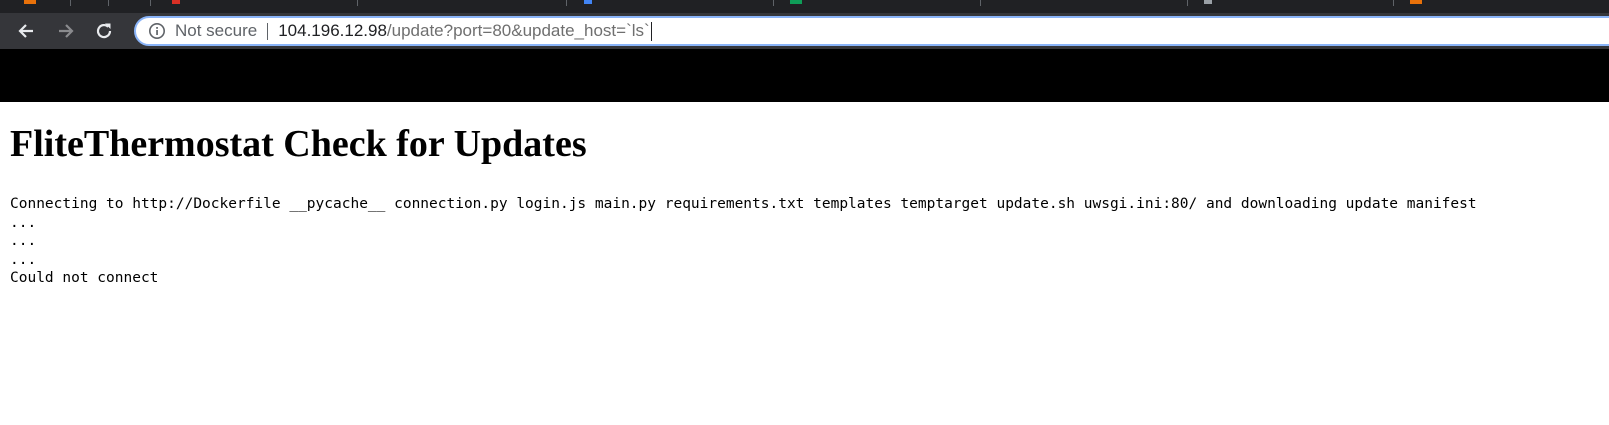 The width and height of the screenshot is (1609, 425). Describe the element at coordinates (804, 75) in the screenshot. I see `page-banner` at that location.